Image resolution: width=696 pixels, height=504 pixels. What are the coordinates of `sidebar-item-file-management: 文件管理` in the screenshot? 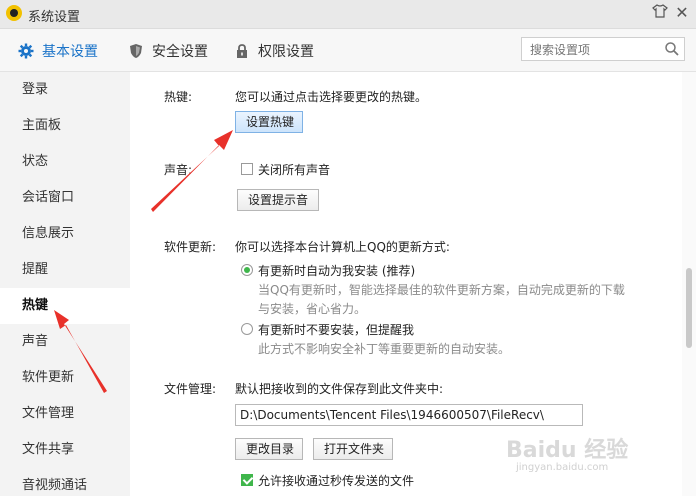 It's located at (65, 414).